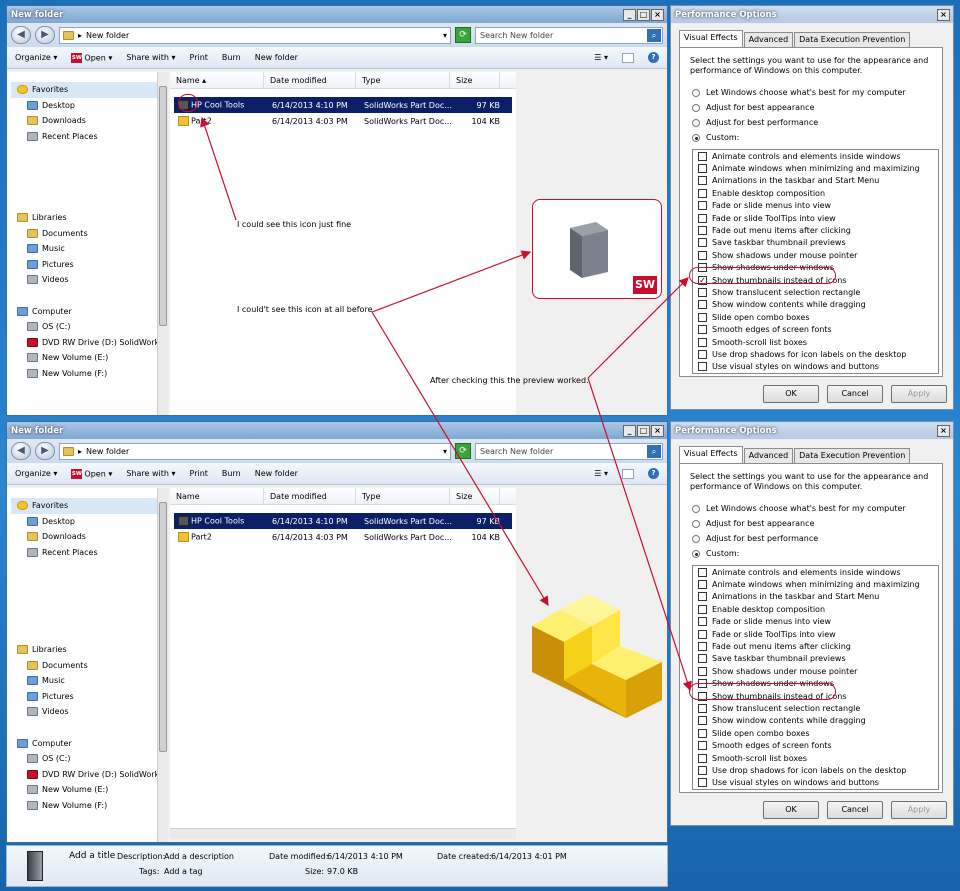  I want to click on nav-scrollbar, so click(162, 243).